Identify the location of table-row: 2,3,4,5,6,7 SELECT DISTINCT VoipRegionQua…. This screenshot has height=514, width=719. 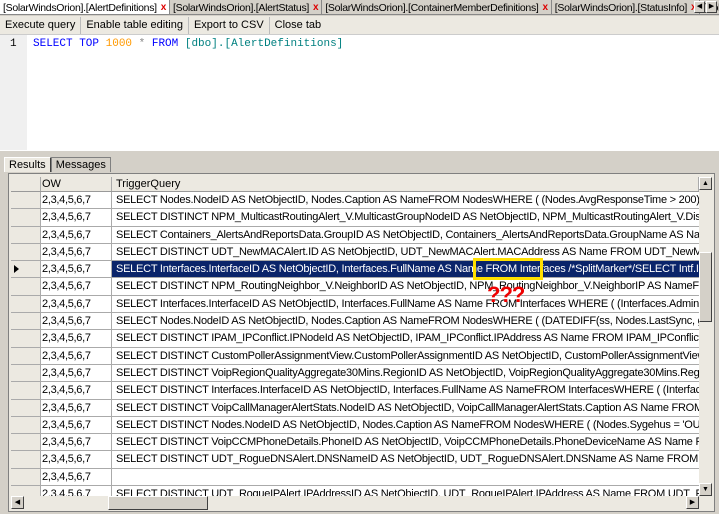
(355, 373).